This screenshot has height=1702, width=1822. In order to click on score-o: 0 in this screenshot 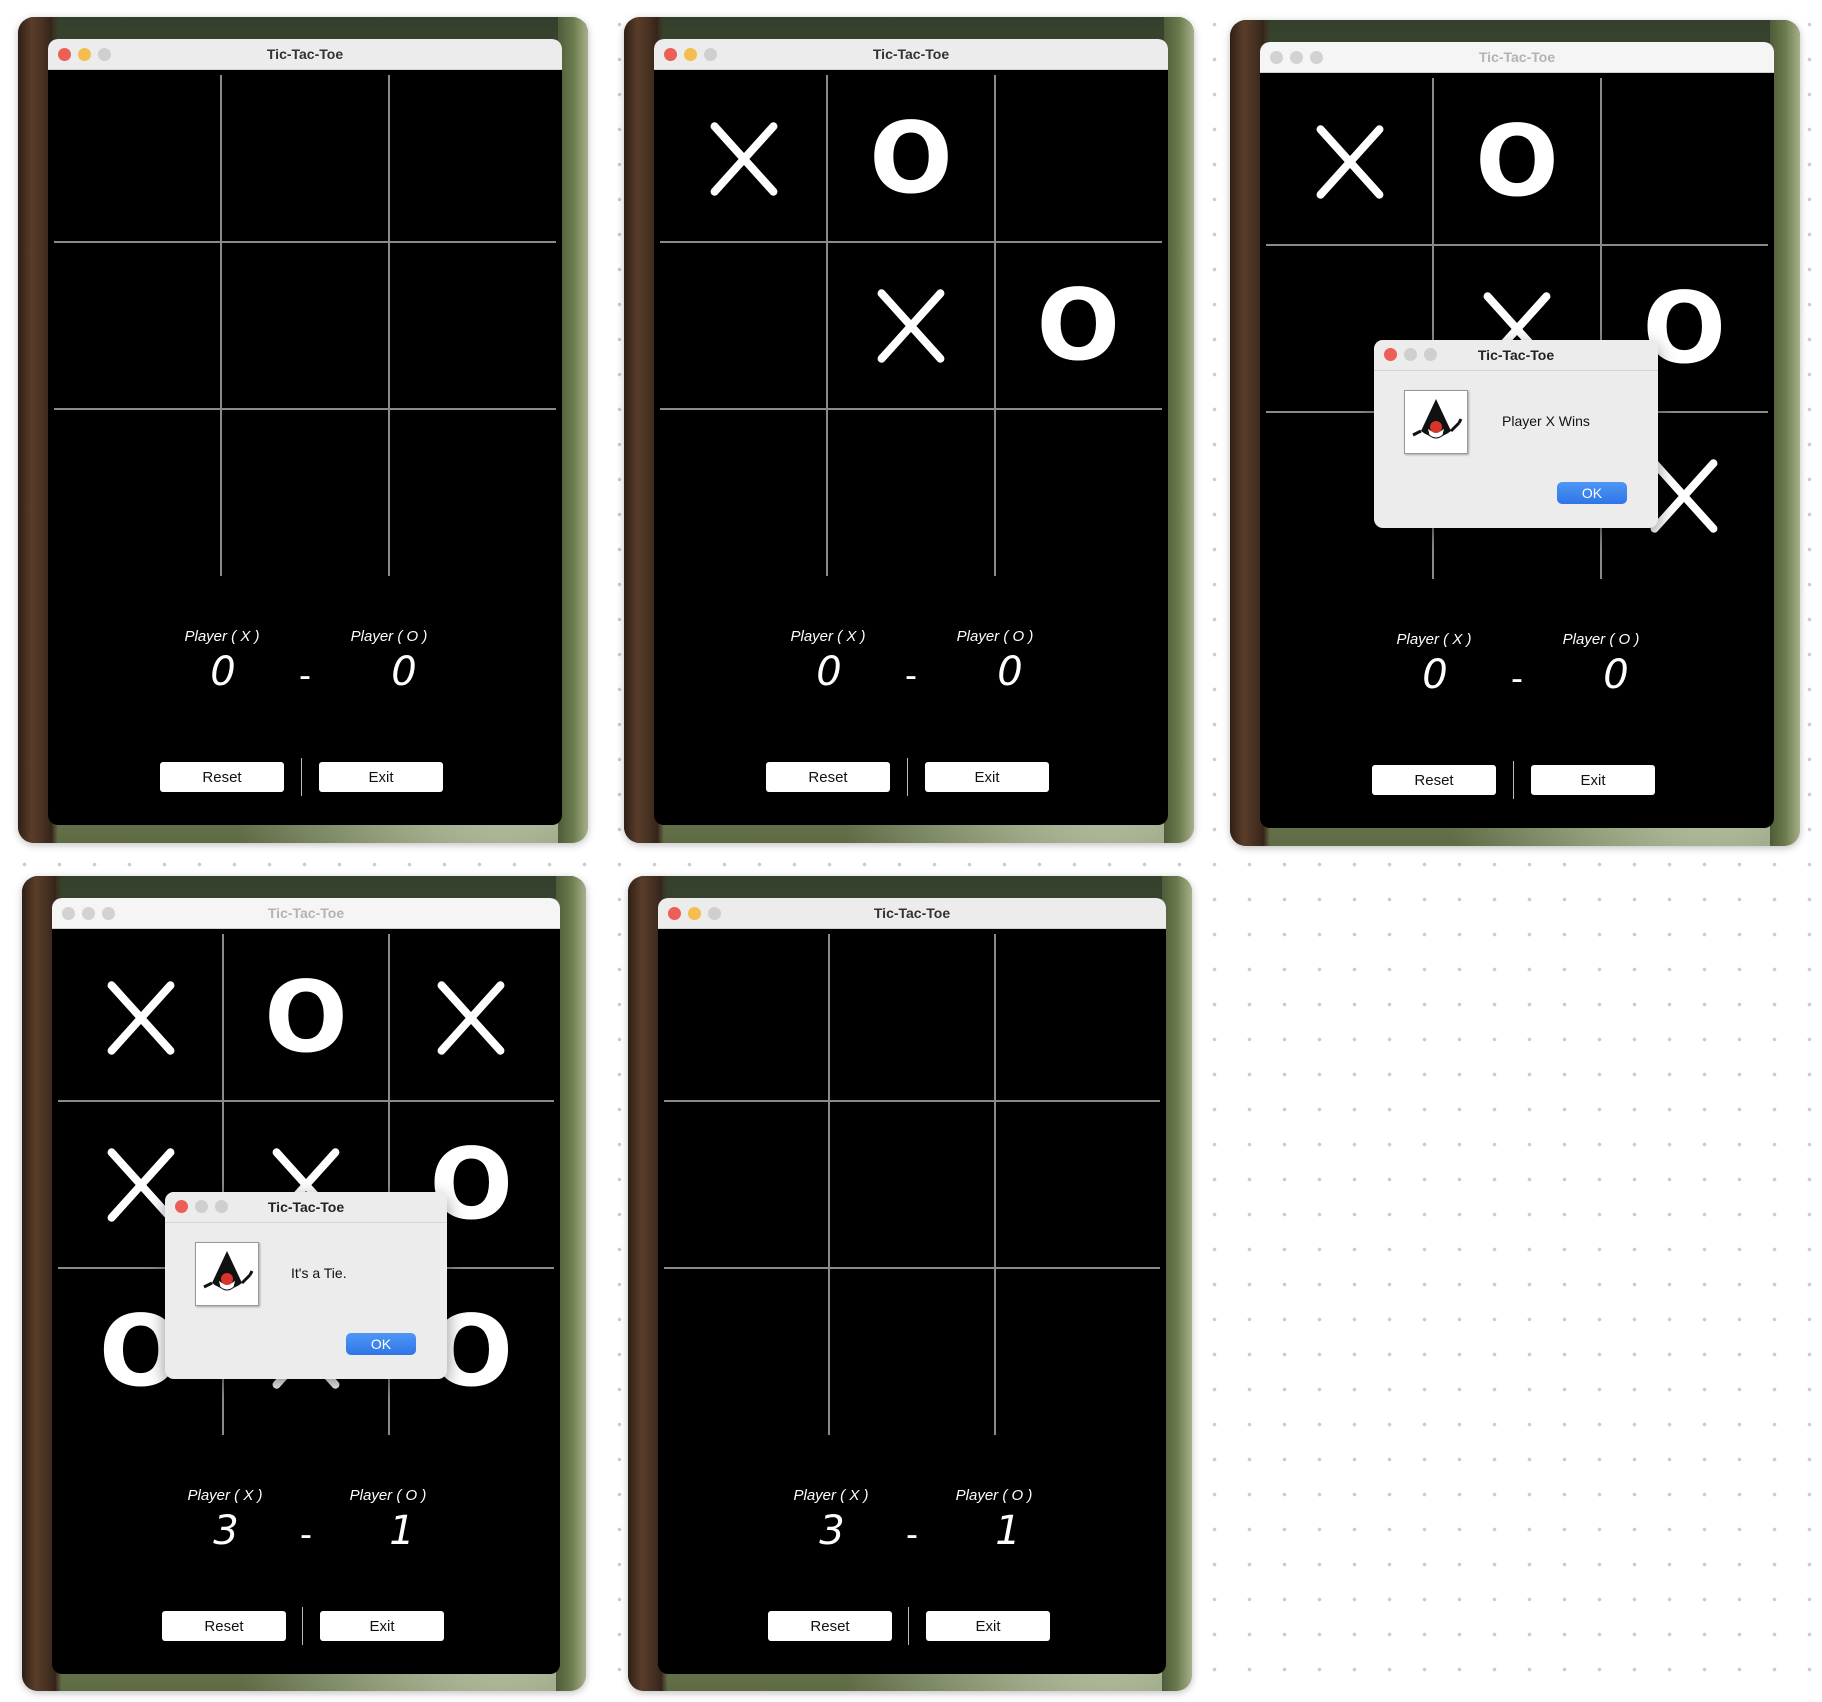, I will do `click(404, 672)`.